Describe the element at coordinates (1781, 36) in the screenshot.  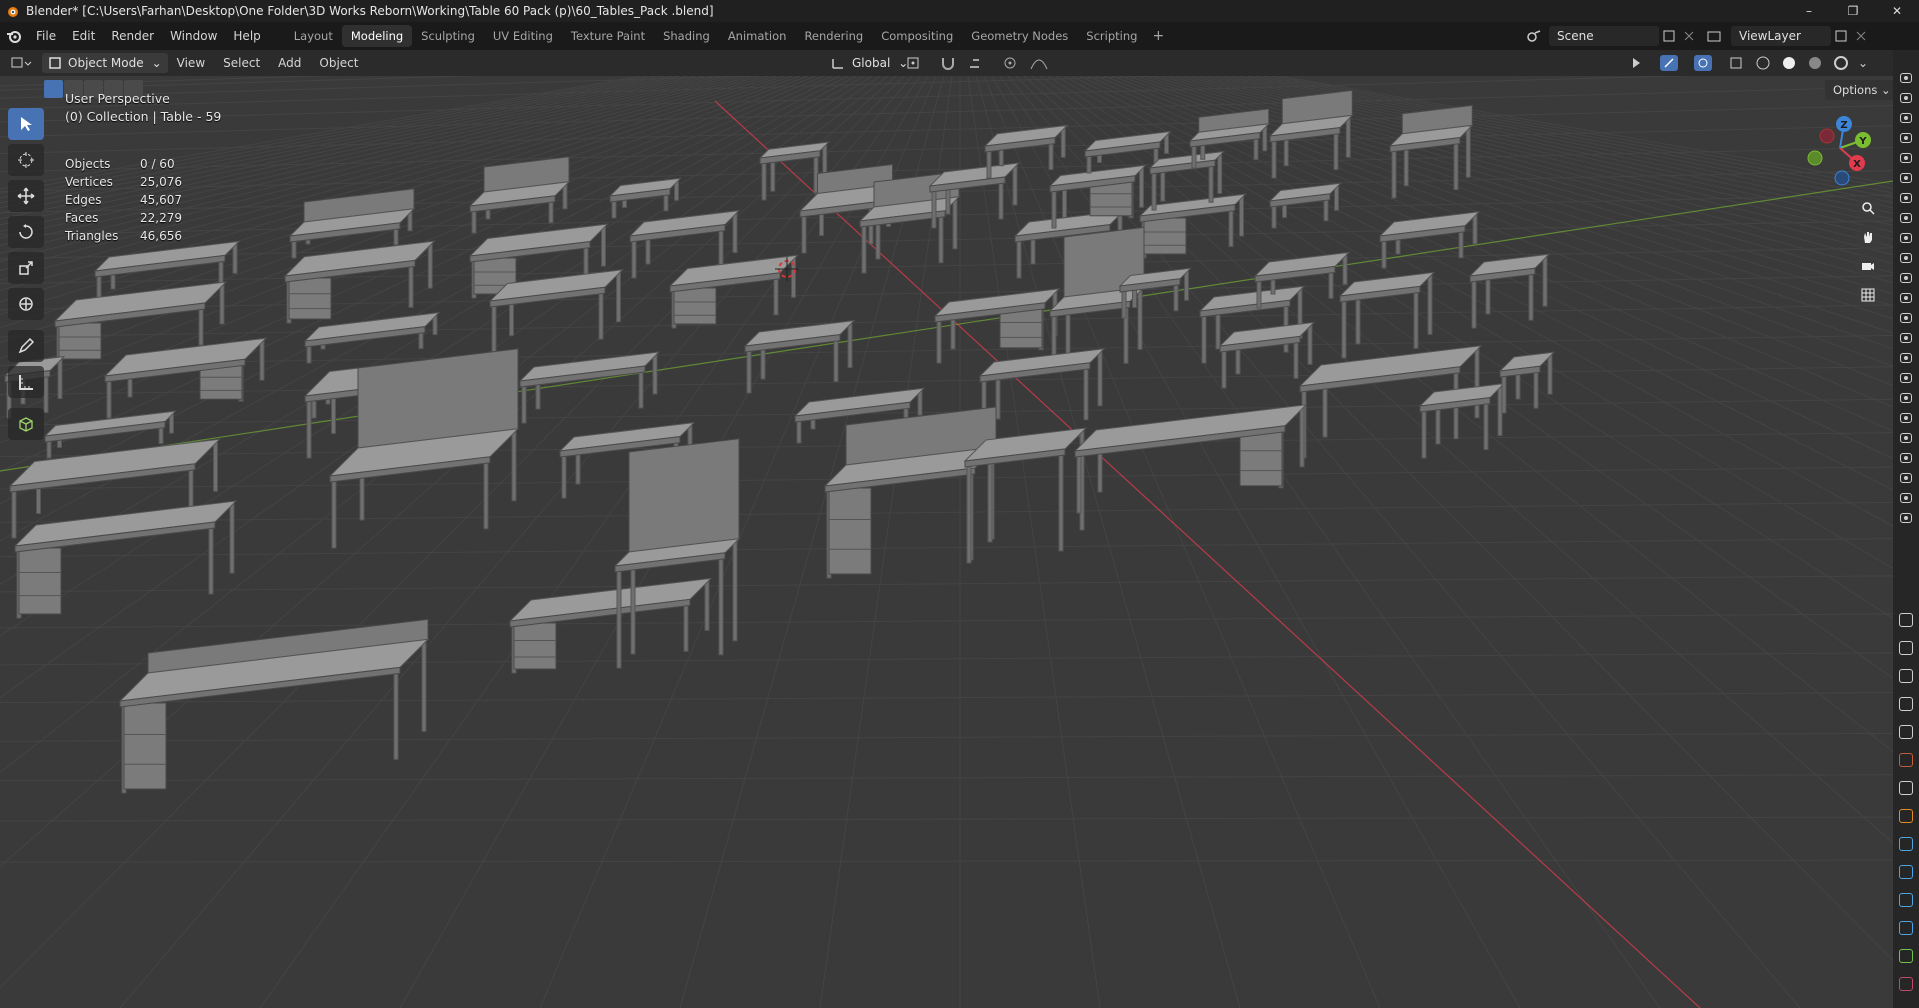
I see `view-layer-field: ViewLayer` at that location.